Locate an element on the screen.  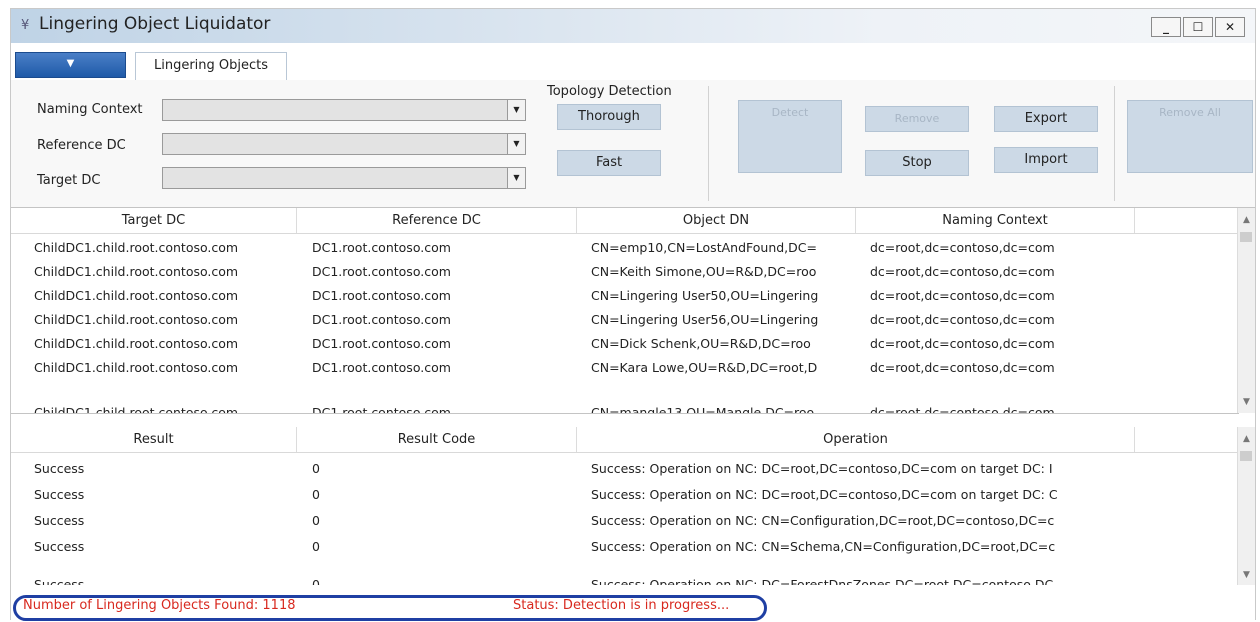
remove-all-button: Remove All is located at coordinates (1190, 136).